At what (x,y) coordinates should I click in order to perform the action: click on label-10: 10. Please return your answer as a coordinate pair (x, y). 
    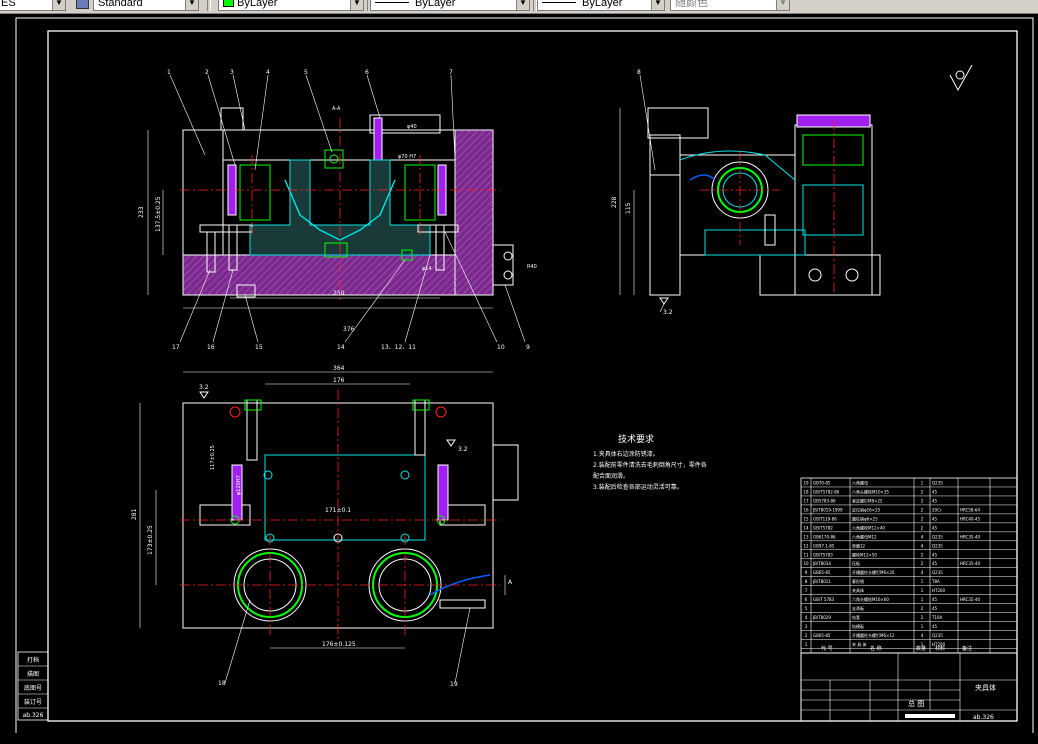
    Looking at the image, I should click on (501, 347).